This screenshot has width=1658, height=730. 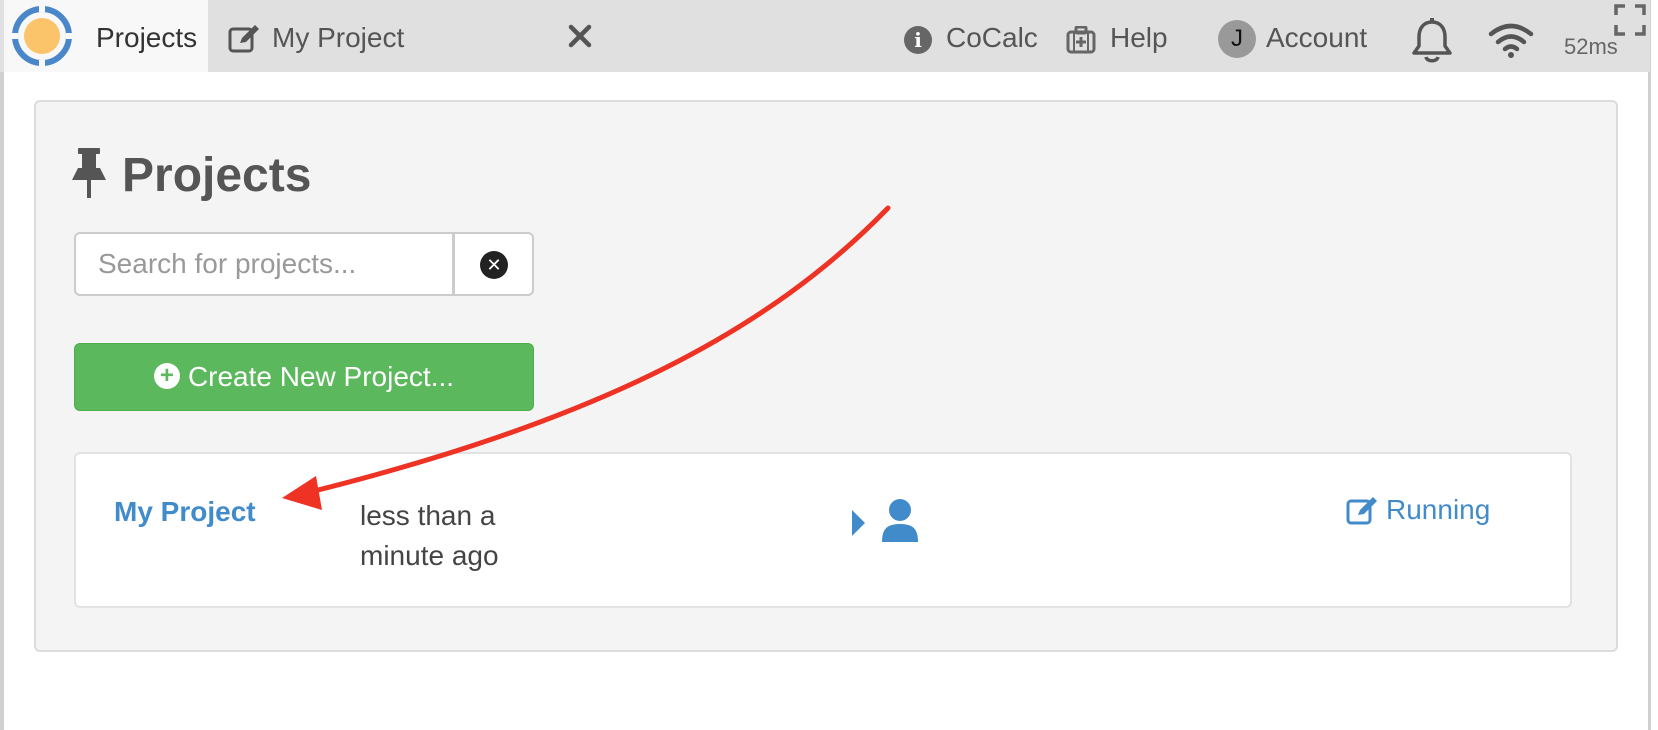 What do you see at coordinates (185, 512) in the screenshot?
I see `project-title-link: My Project` at bounding box center [185, 512].